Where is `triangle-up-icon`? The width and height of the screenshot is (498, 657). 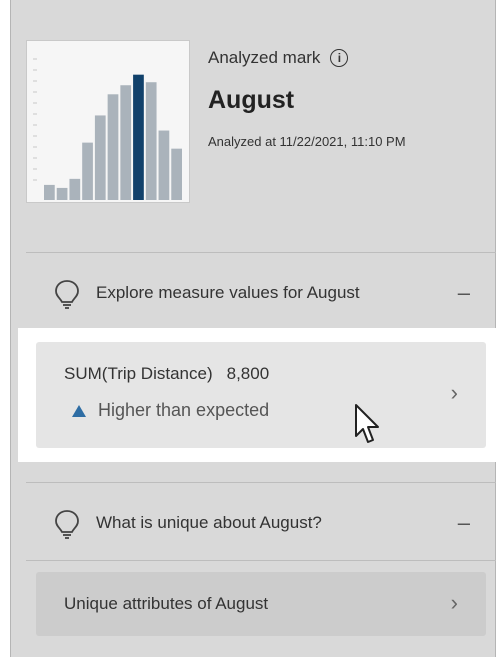
triangle-up-icon is located at coordinates (79, 410).